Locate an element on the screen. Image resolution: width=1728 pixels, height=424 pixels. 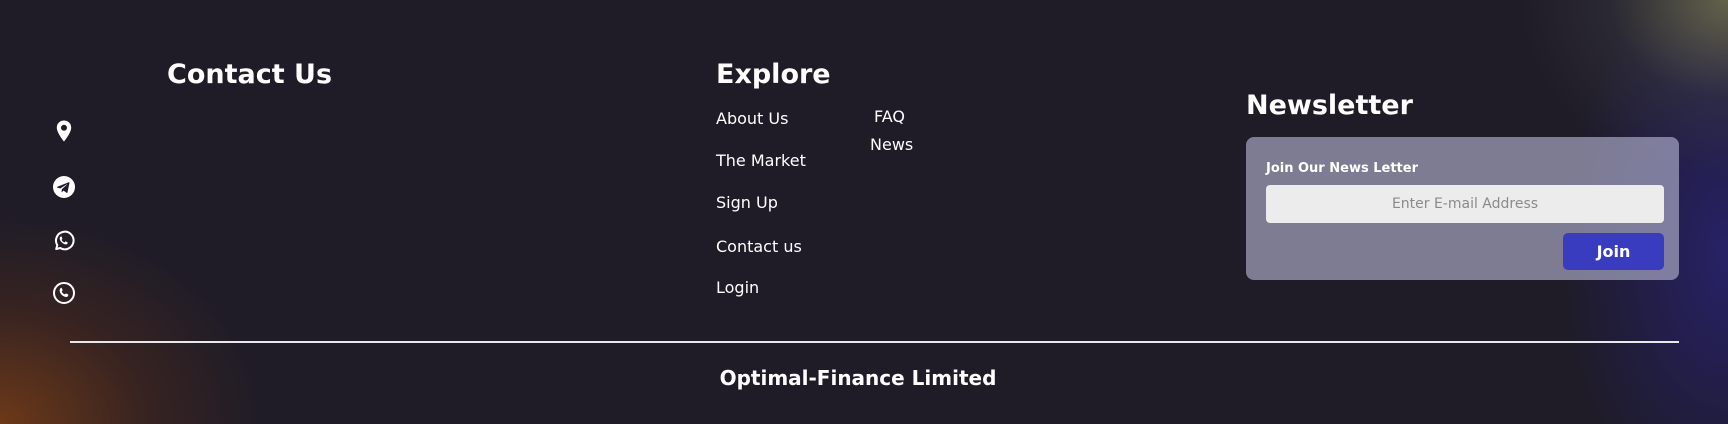
nav-link-about-us: About Us is located at coordinates (752, 119).